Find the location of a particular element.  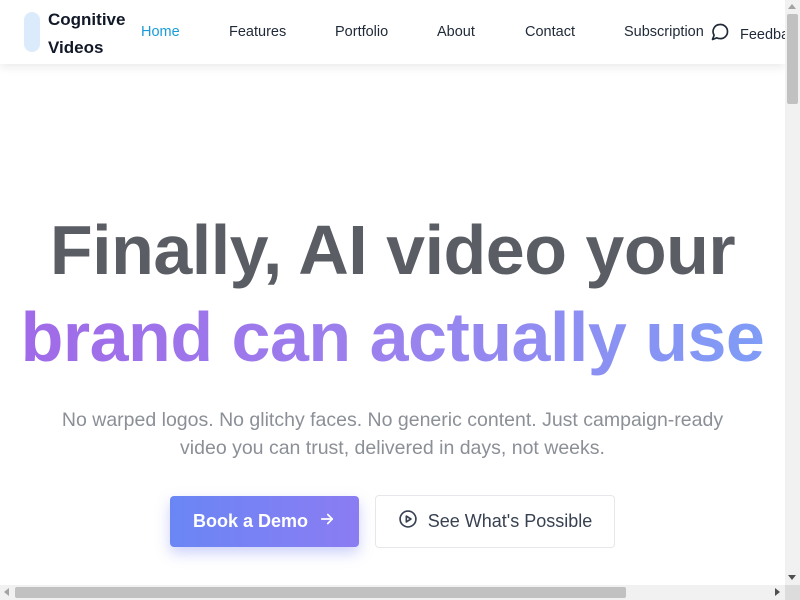

nav-link-features: Features is located at coordinates (257, 32).